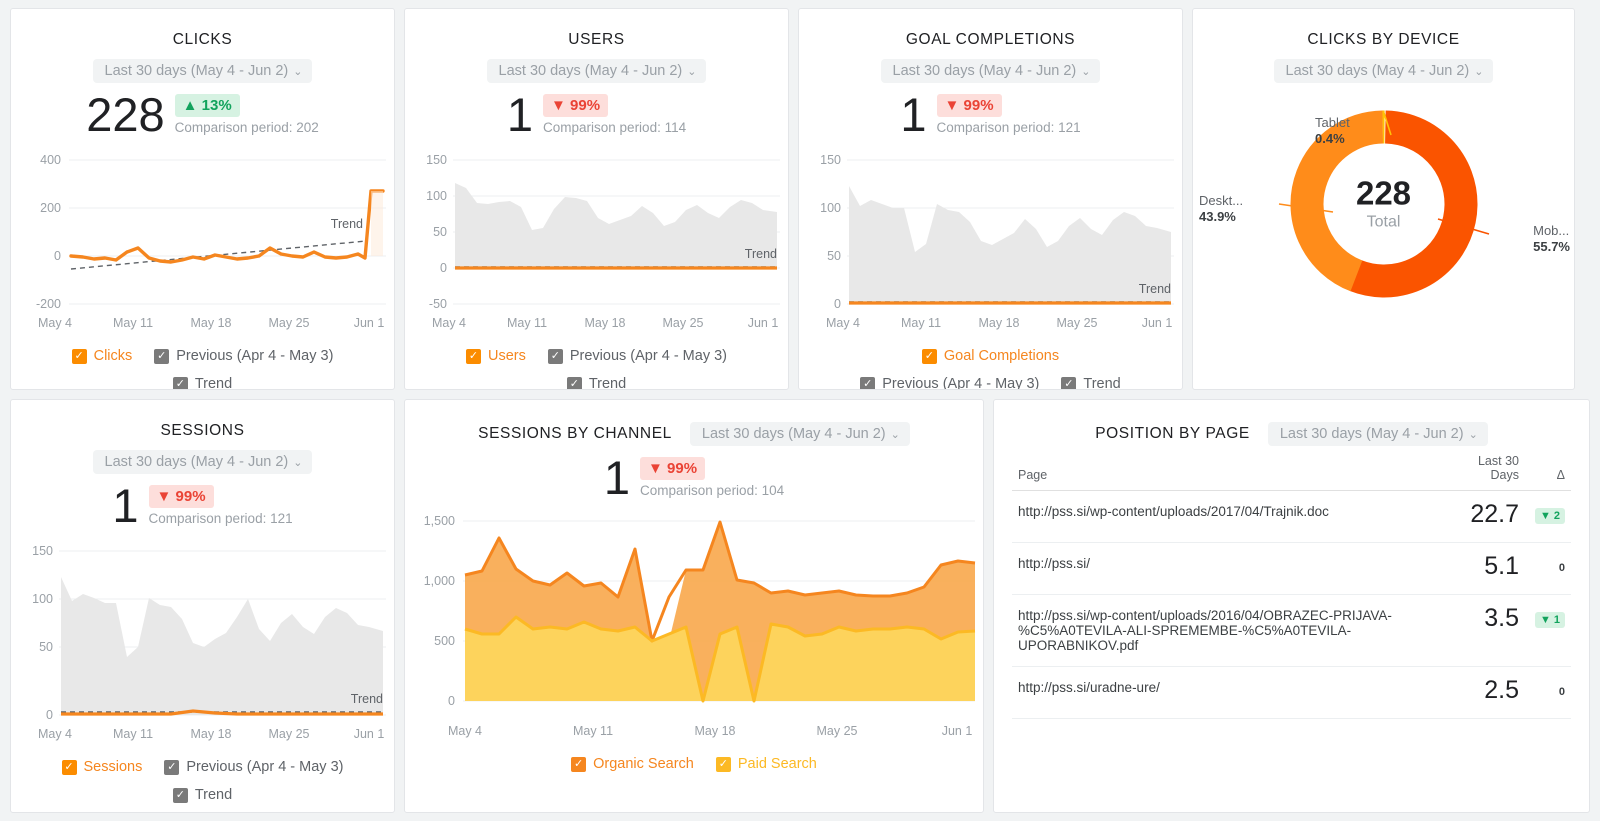 The height and width of the screenshot is (821, 1600). Describe the element at coordinates (1383, 39) in the screenshot. I see `card-title-clicks-by-device: CLICKS BY DEVICE` at that location.